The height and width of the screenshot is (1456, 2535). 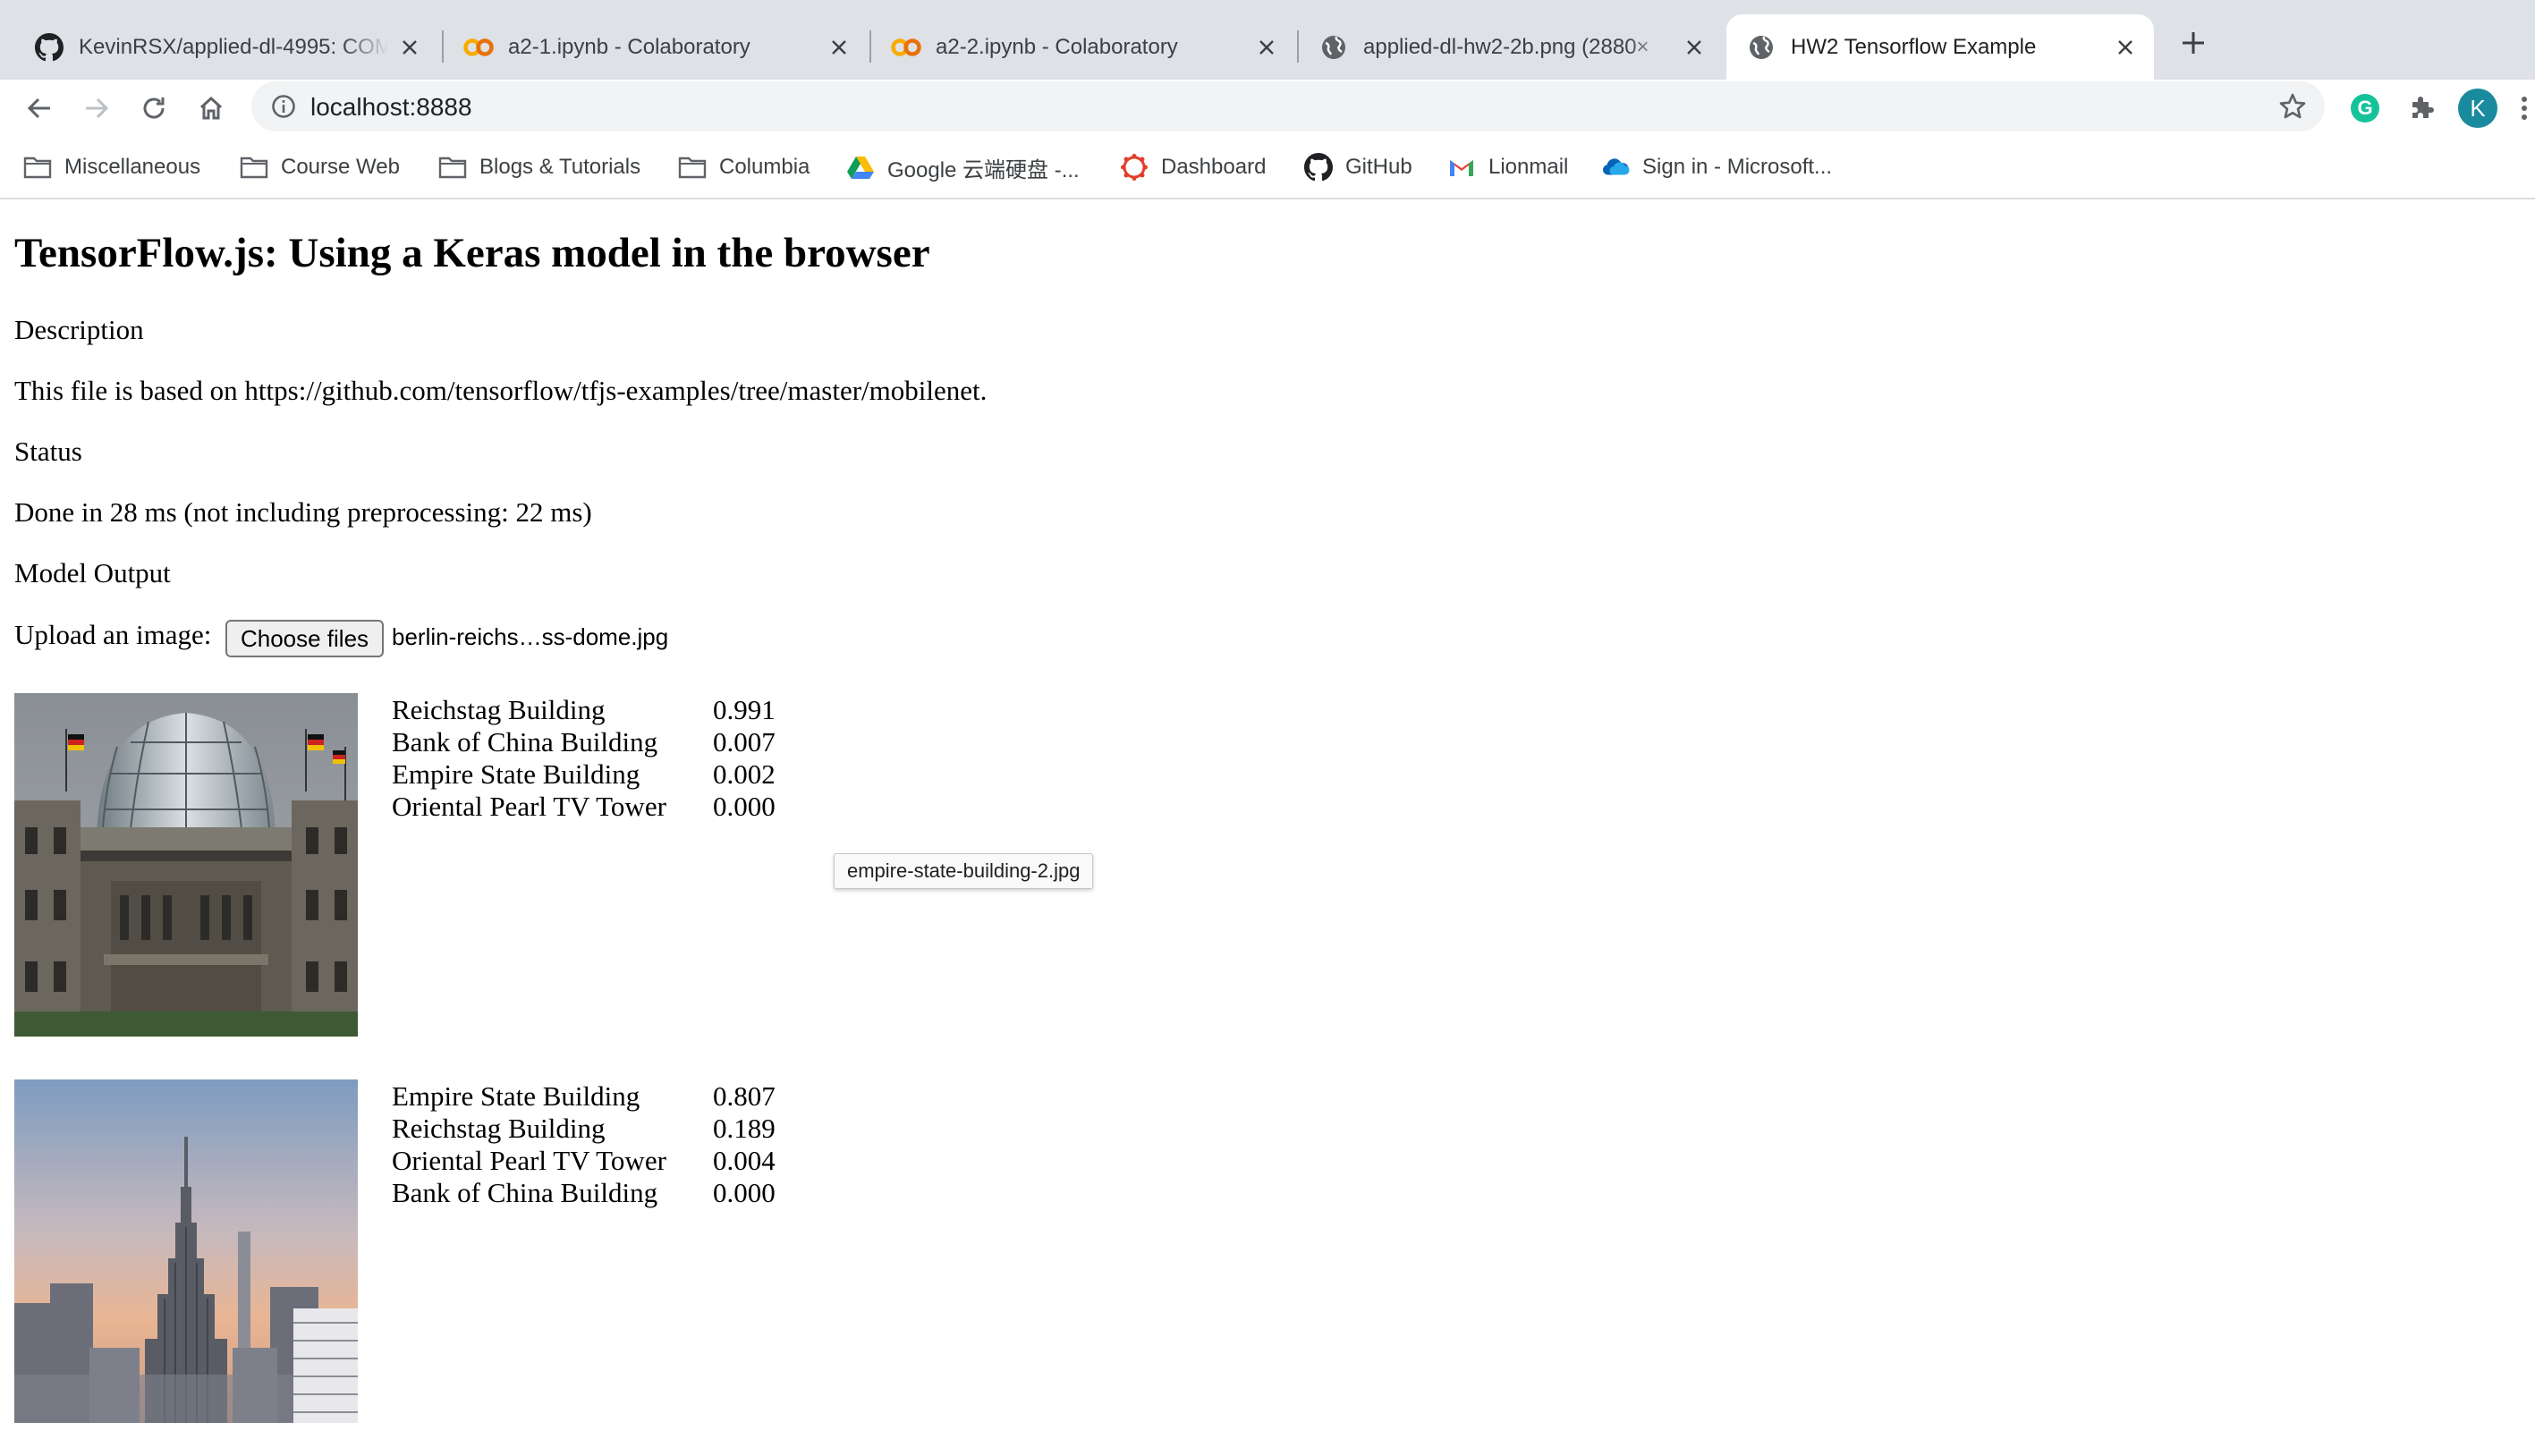 I want to click on prediction-prob: 0.189, so click(x=744, y=1128).